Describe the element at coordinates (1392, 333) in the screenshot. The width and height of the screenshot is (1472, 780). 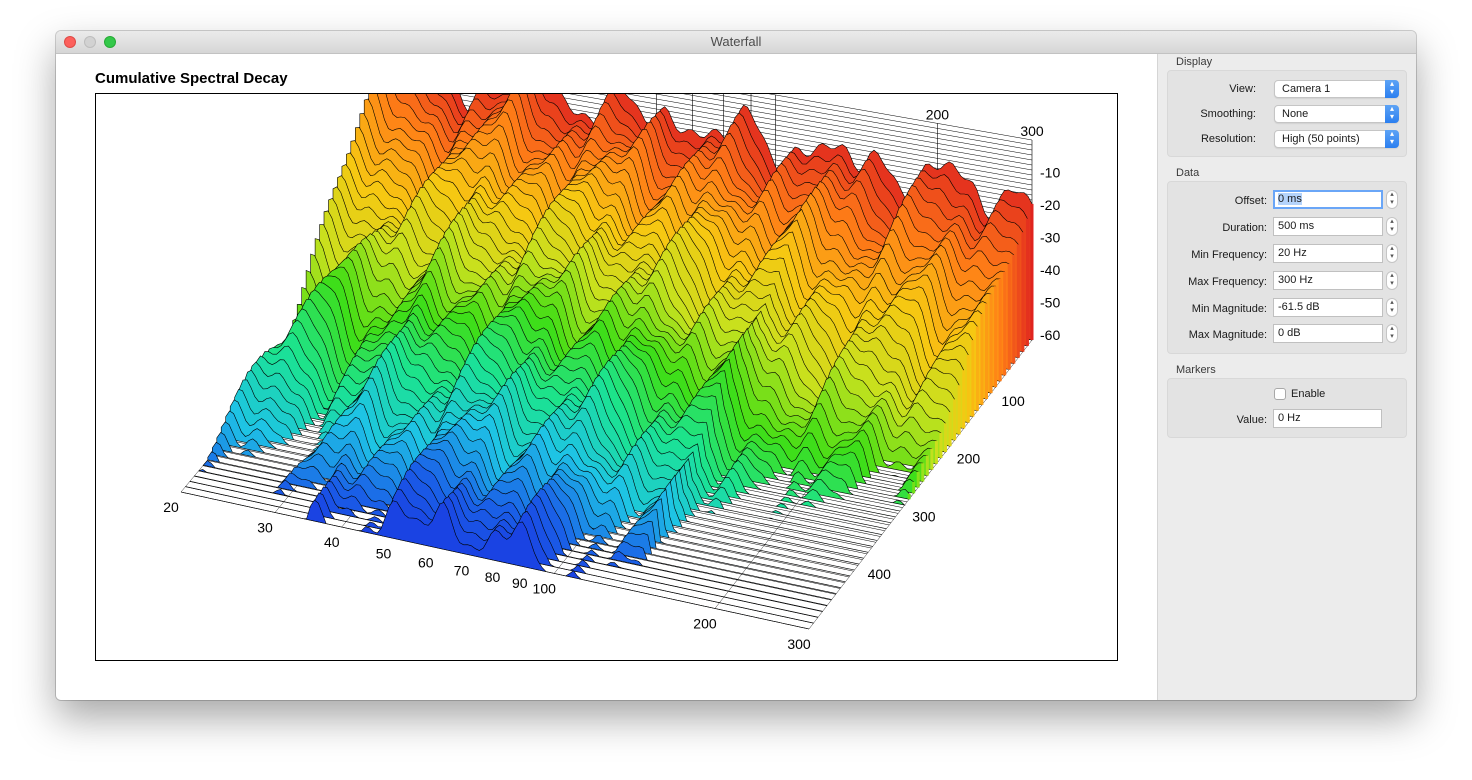
I see `max-magnitude-stepper: ▴ ▾` at that location.